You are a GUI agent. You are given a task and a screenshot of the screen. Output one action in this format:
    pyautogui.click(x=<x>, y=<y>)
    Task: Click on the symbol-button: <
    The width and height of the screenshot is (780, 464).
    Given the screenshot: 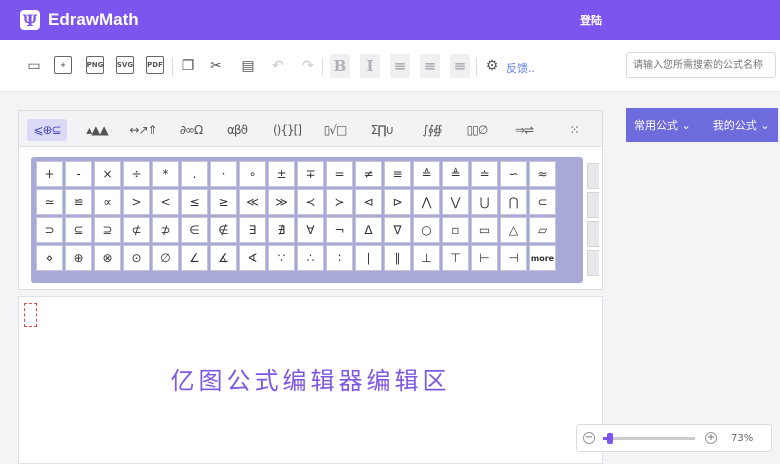 What is the action you would take?
    pyautogui.click(x=165, y=202)
    